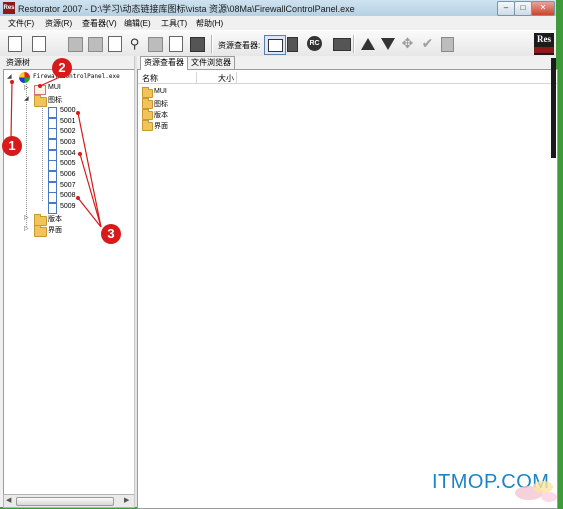  Describe the element at coordinates (68, 121) in the screenshot. I see `tree-item-5001: 5001` at that location.